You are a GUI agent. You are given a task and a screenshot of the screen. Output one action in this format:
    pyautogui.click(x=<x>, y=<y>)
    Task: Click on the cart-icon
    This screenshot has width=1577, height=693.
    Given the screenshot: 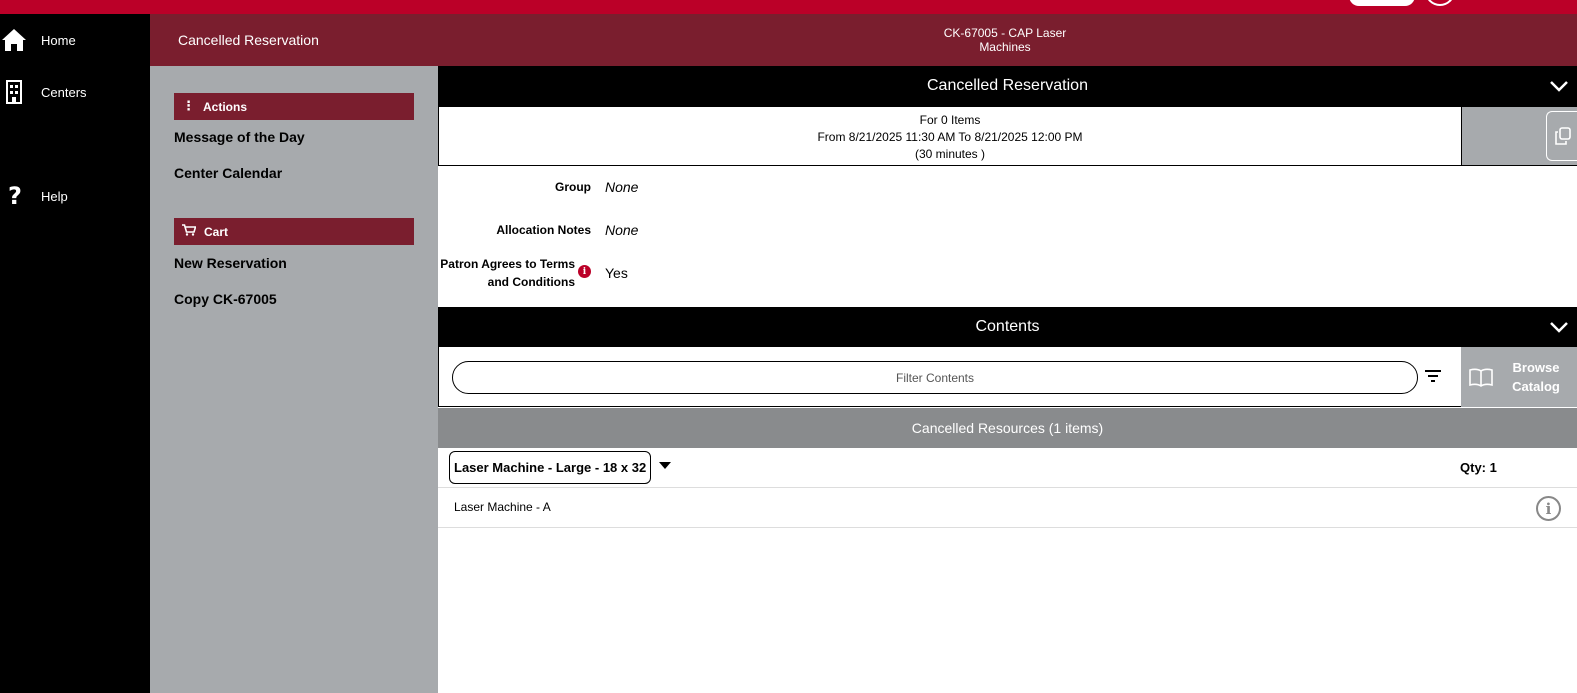 What is the action you would take?
    pyautogui.click(x=189, y=231)
    